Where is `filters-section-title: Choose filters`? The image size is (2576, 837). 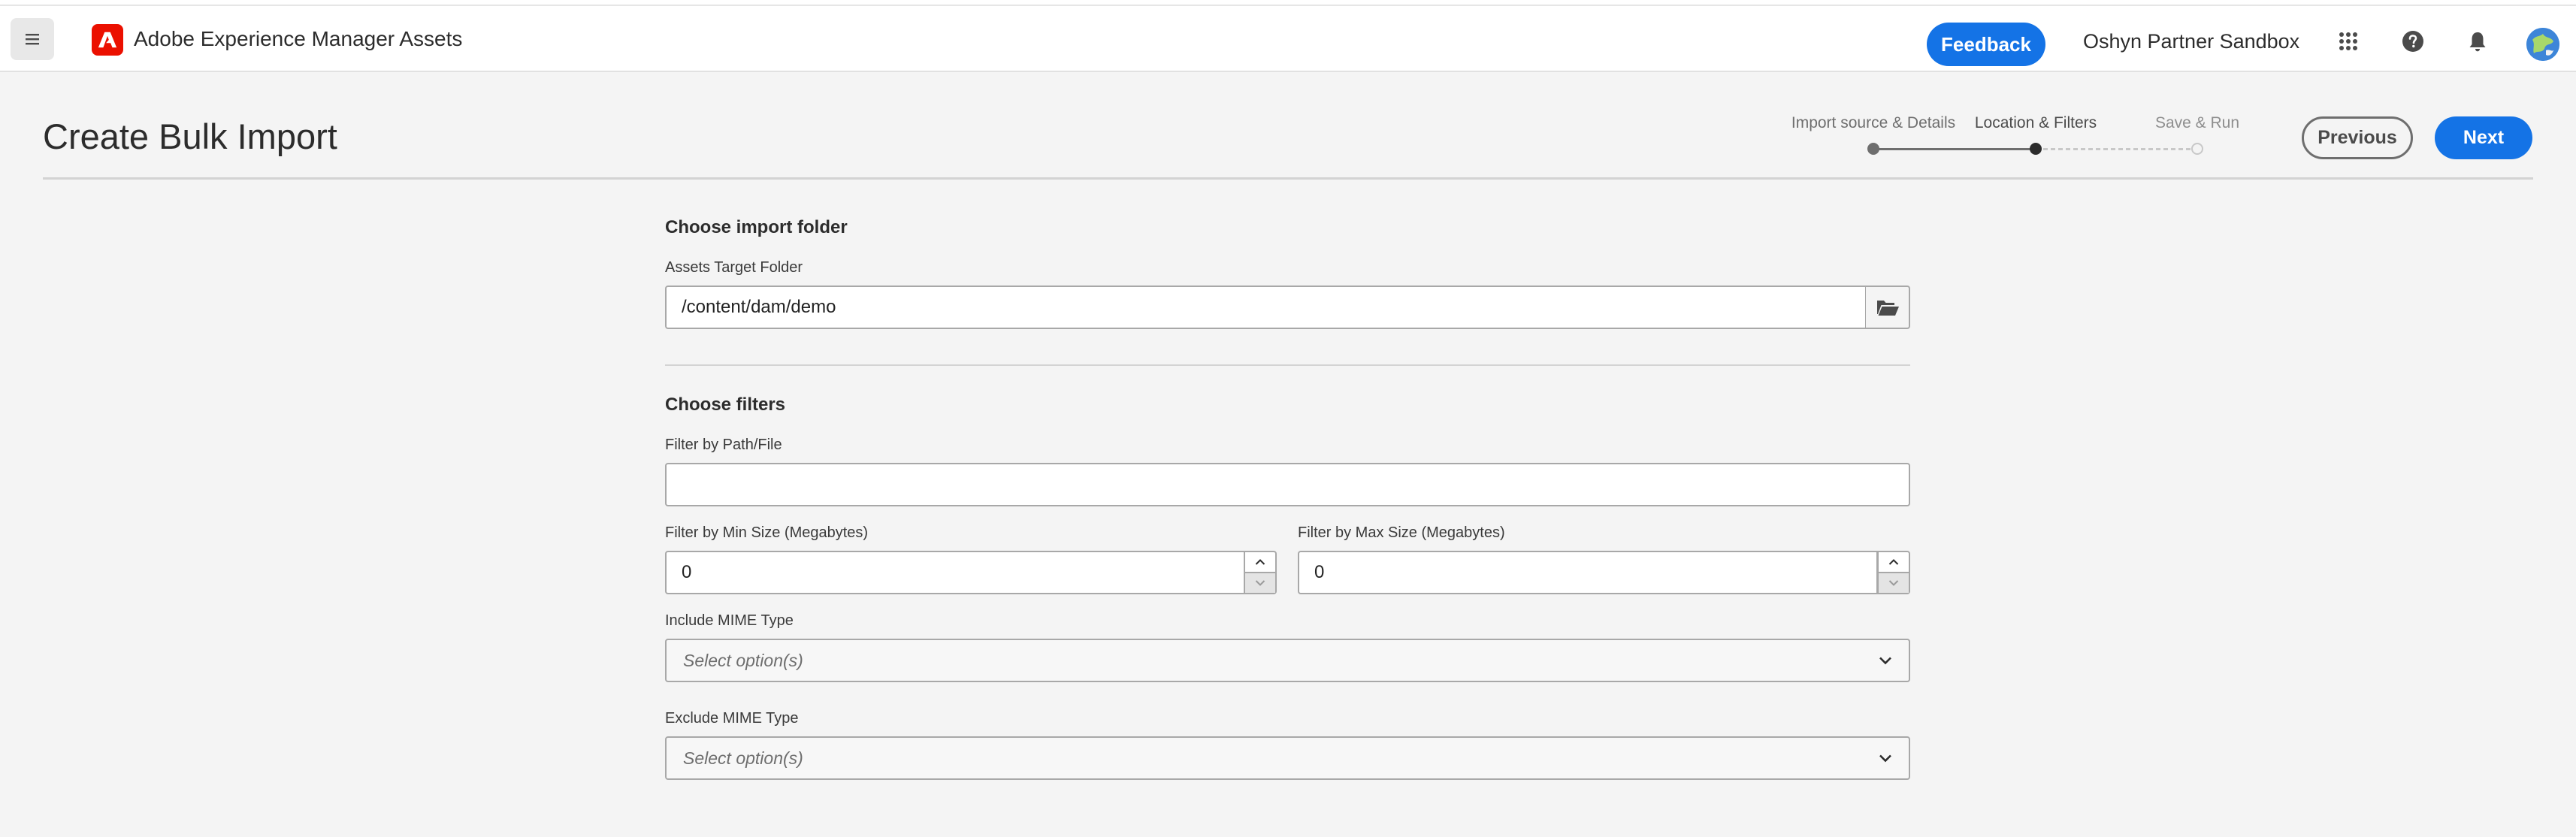
filters-section-title: Choose filters is located at coordinates (726, 404).